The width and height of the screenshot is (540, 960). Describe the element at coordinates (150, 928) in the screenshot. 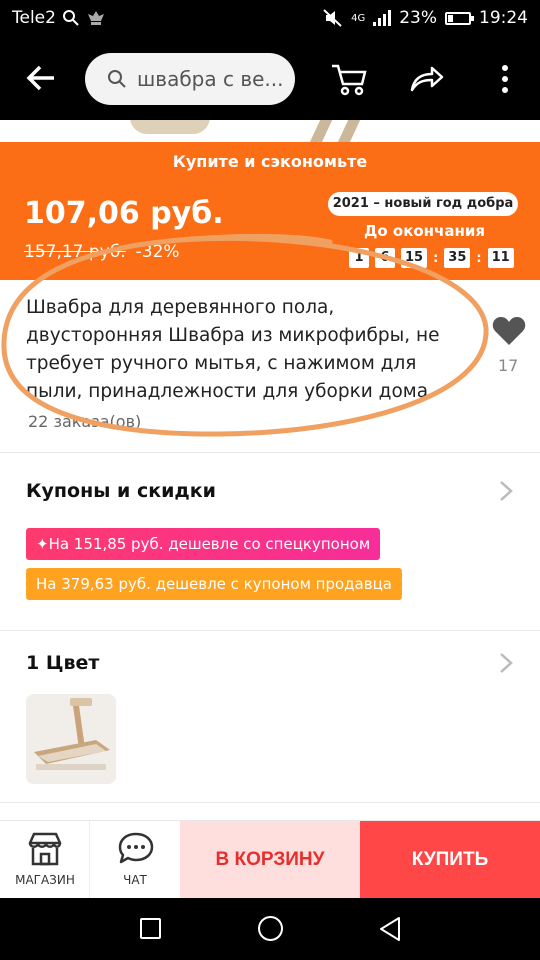

I see `recent-apps-icon` at that location.